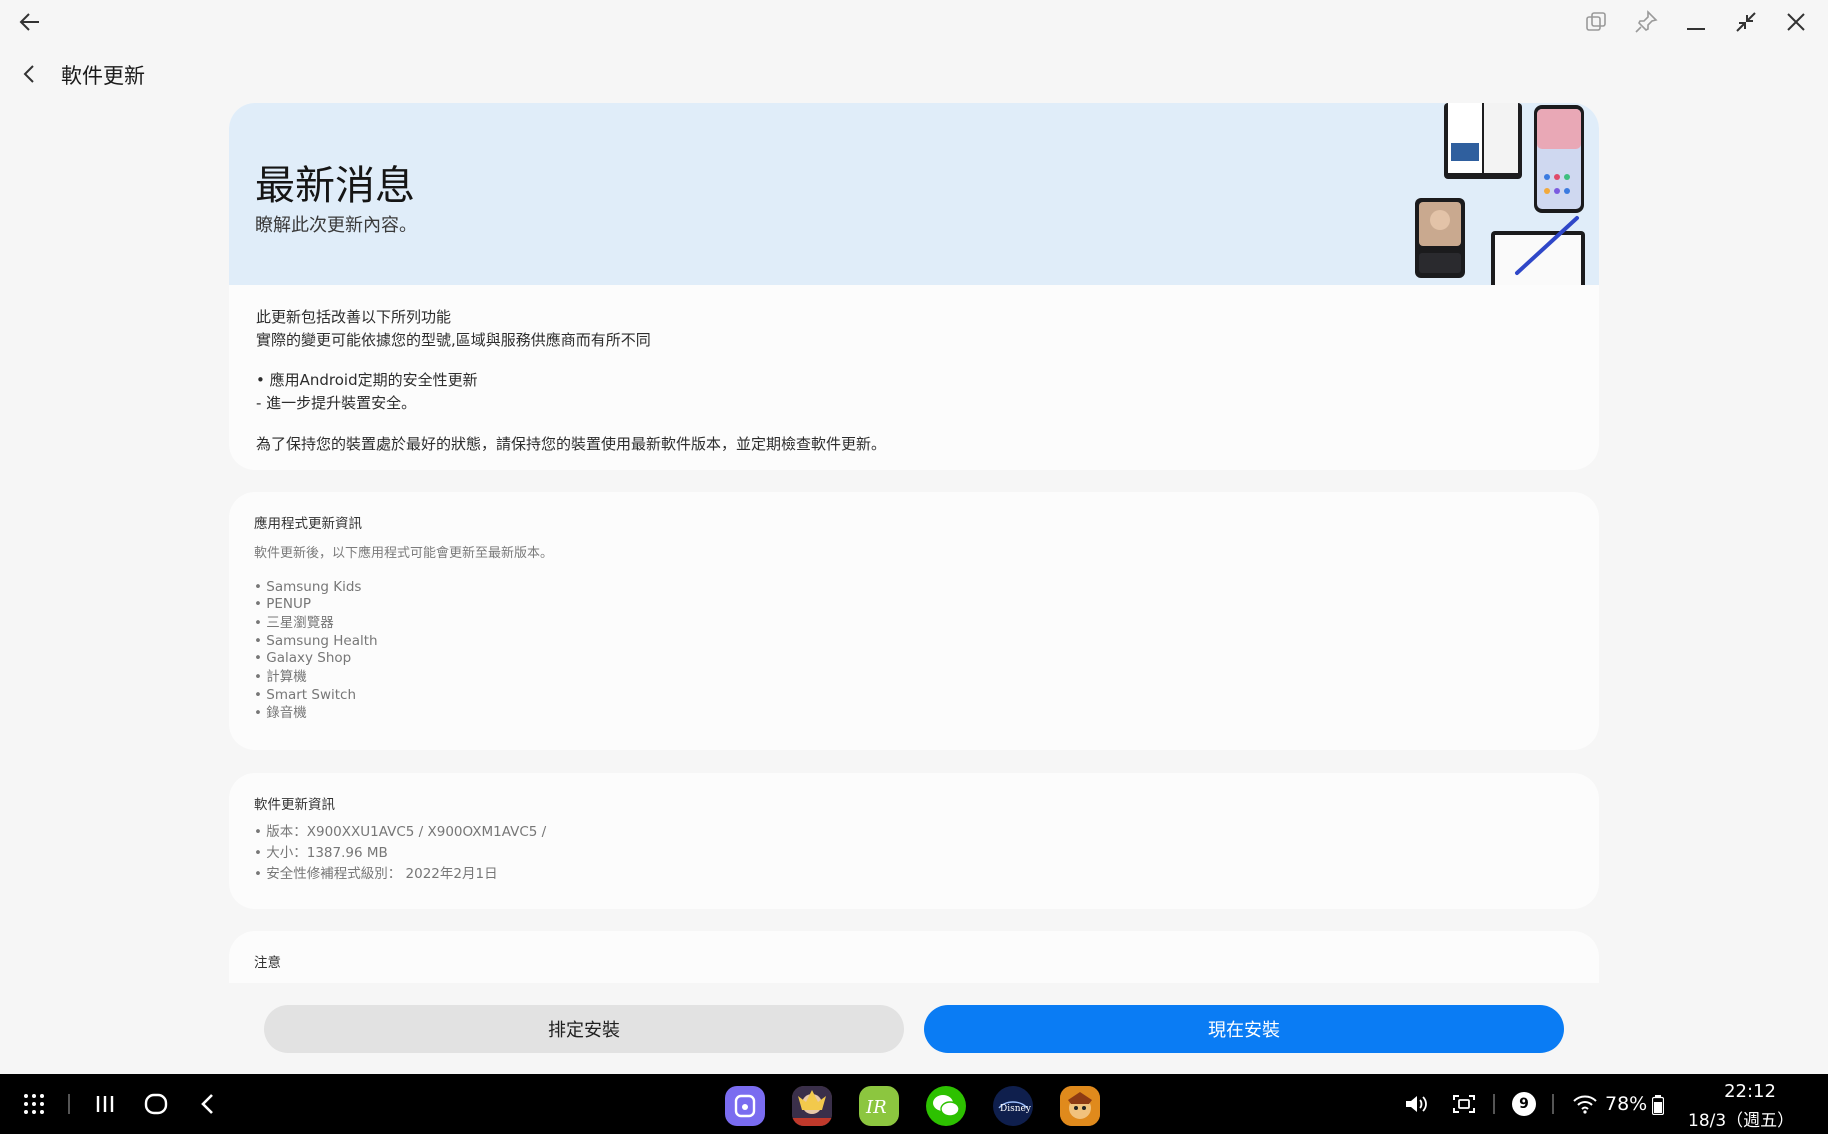 This screenshot has width=1828, height=1134. I want to click on intro-line-1: 此更新包括改善以下所列功能, so click(354, 317).